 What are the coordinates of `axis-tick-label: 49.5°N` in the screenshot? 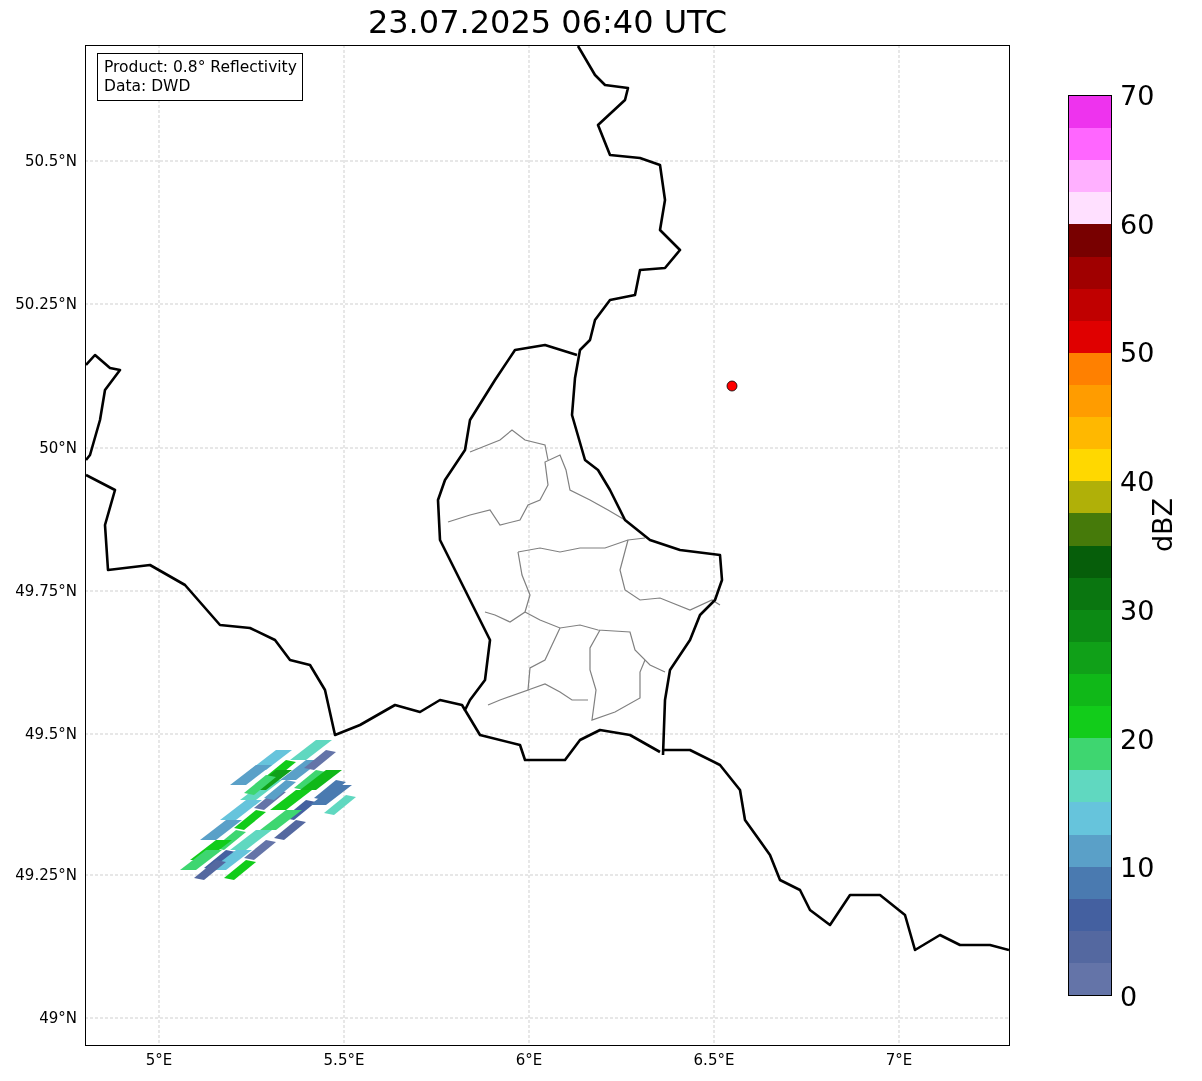 It's located at (50, 734).